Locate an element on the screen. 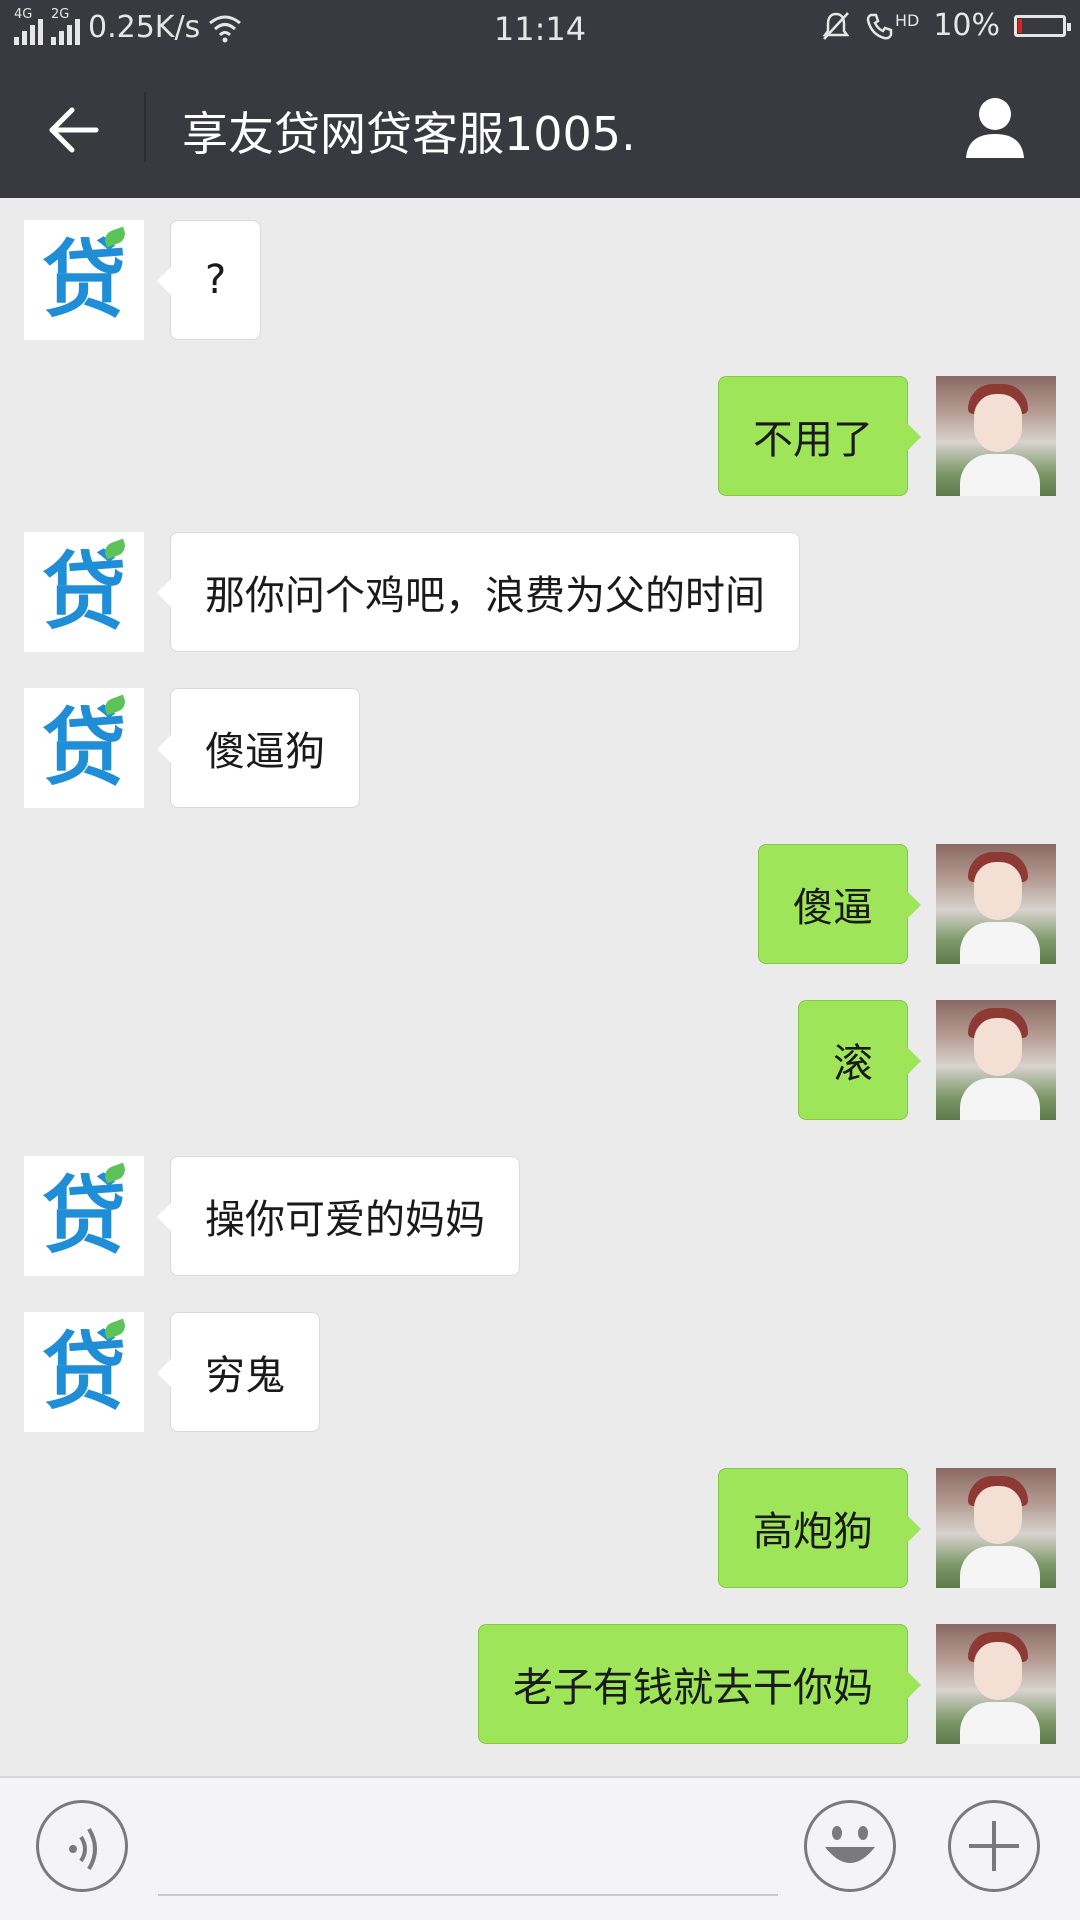 The width and height of the screenshot is (1080, 1920). outgoing-message-row: 傻逼 is located at coordinates (540, 904).